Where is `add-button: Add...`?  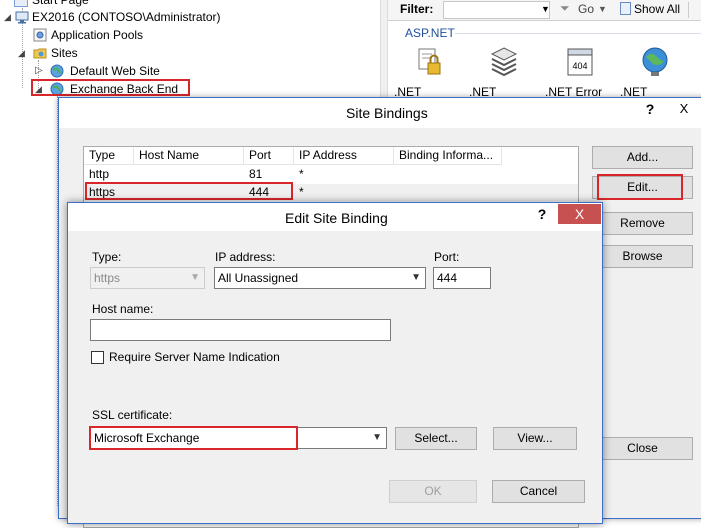
add-button: Add... is located at coordinates (642, 157).